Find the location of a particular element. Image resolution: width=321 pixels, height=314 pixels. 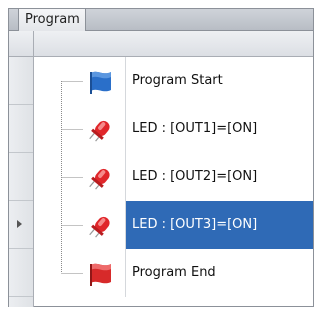

red-flag-icon is located at coordinates (100, 274).